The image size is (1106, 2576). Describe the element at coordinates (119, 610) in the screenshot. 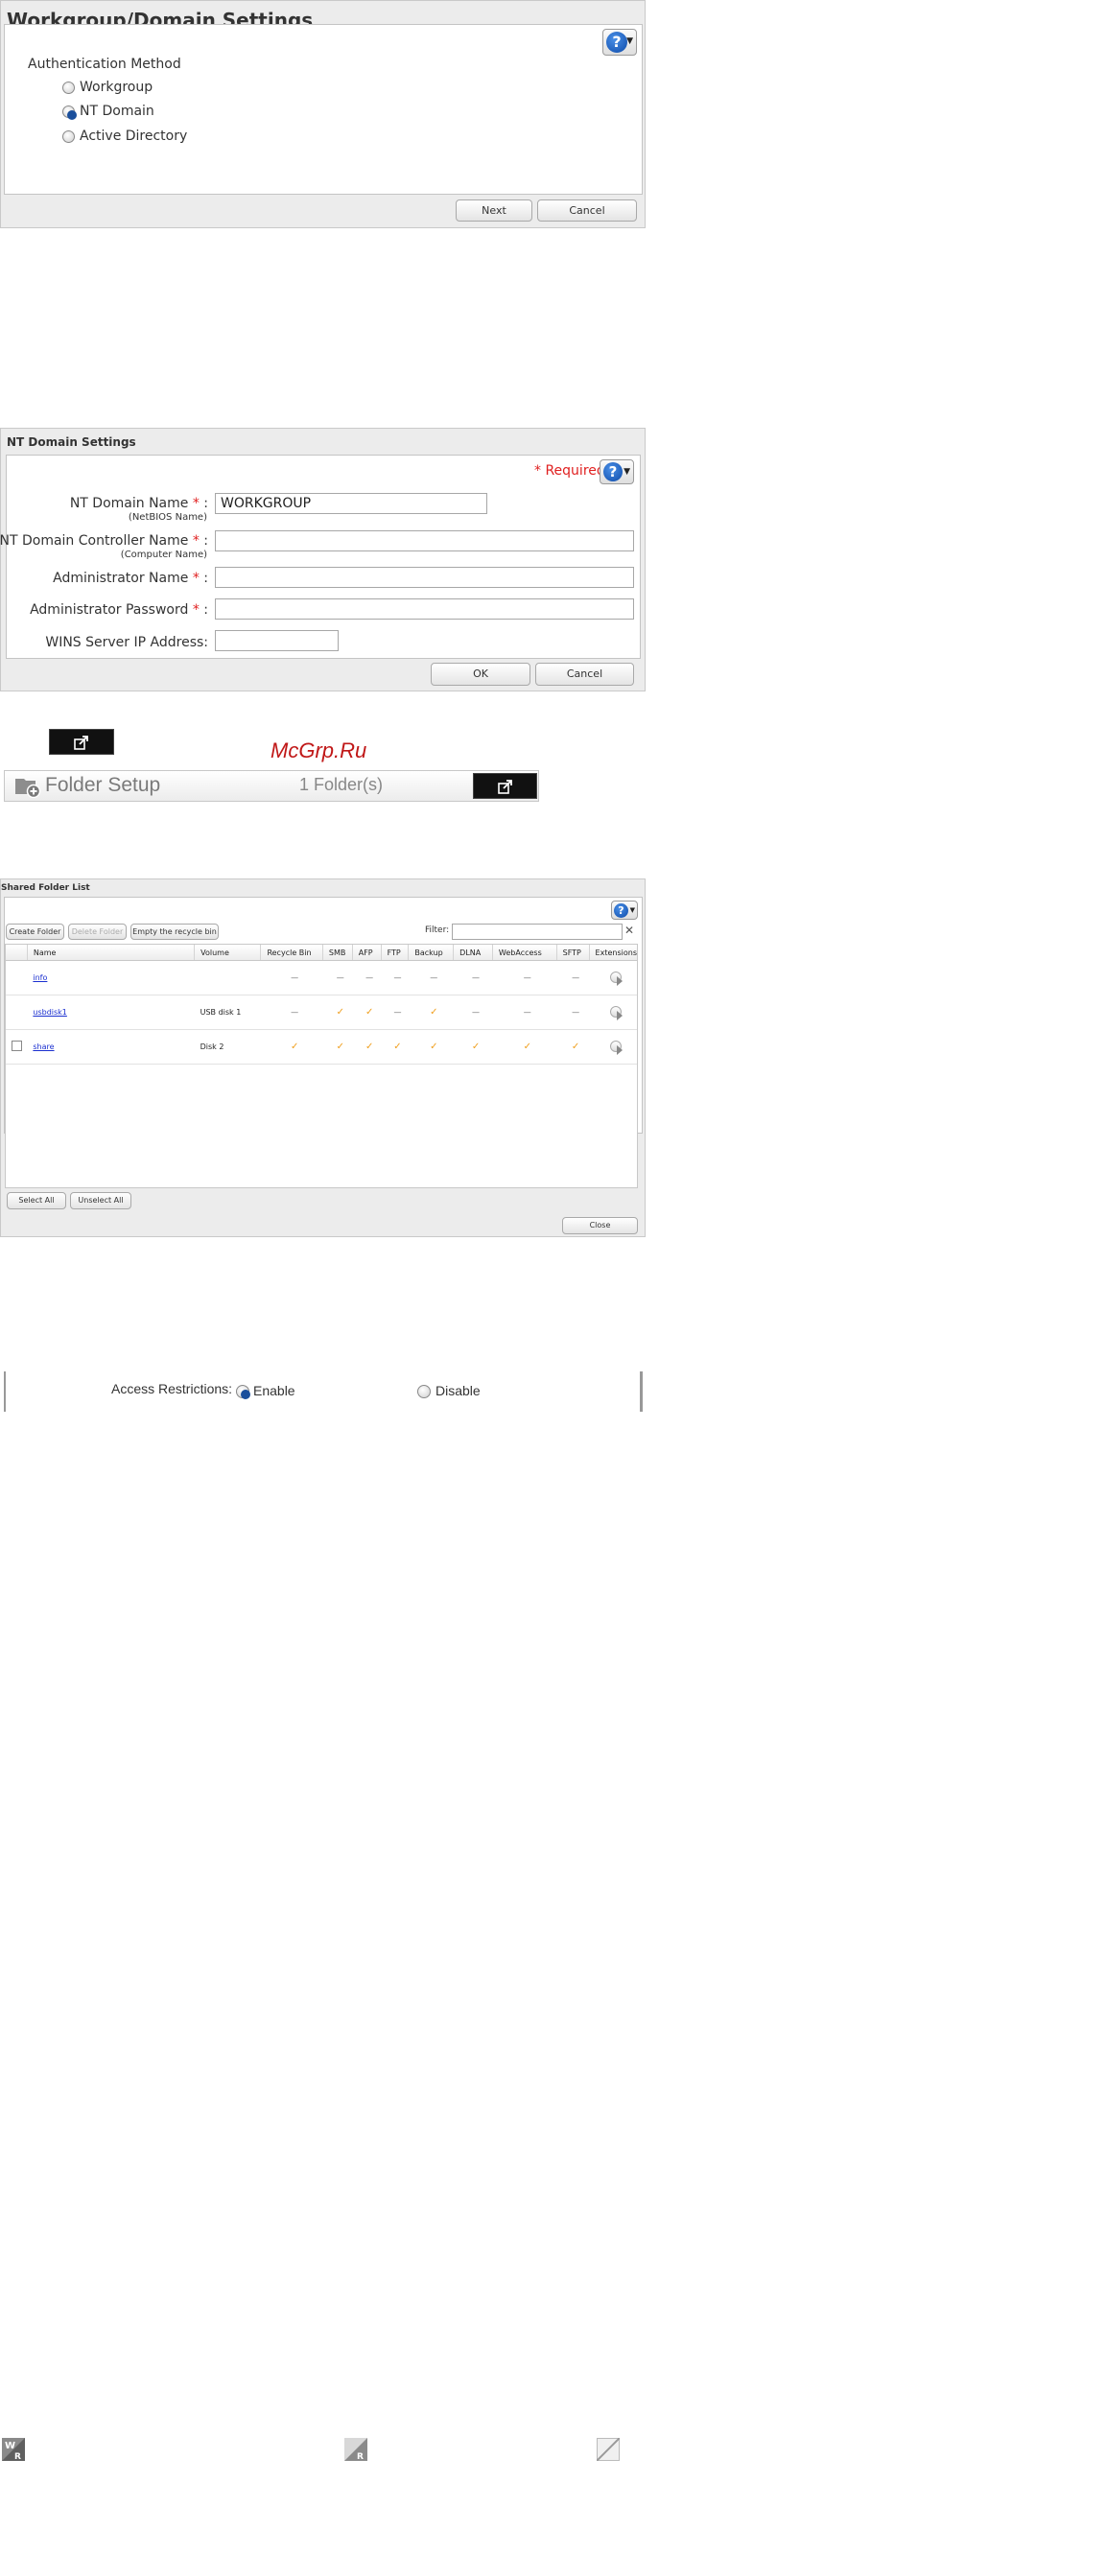

I see `admin-password-label: Administrator Password * :` at that location.